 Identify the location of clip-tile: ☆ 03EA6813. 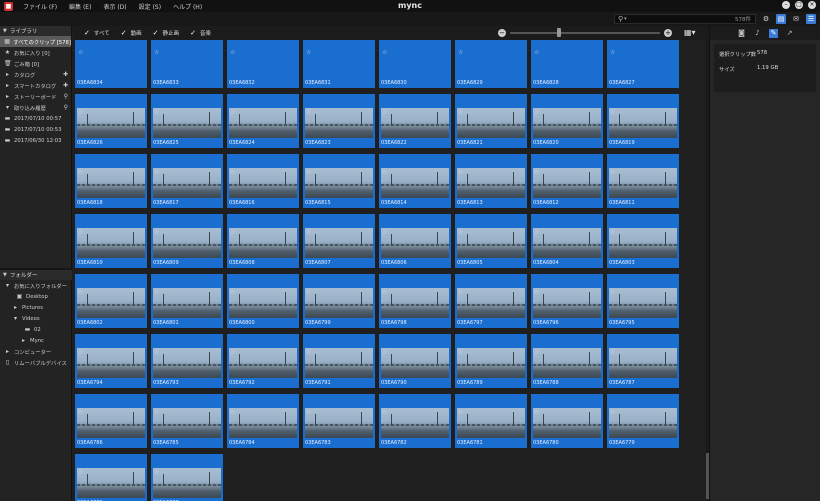
(491, 181).